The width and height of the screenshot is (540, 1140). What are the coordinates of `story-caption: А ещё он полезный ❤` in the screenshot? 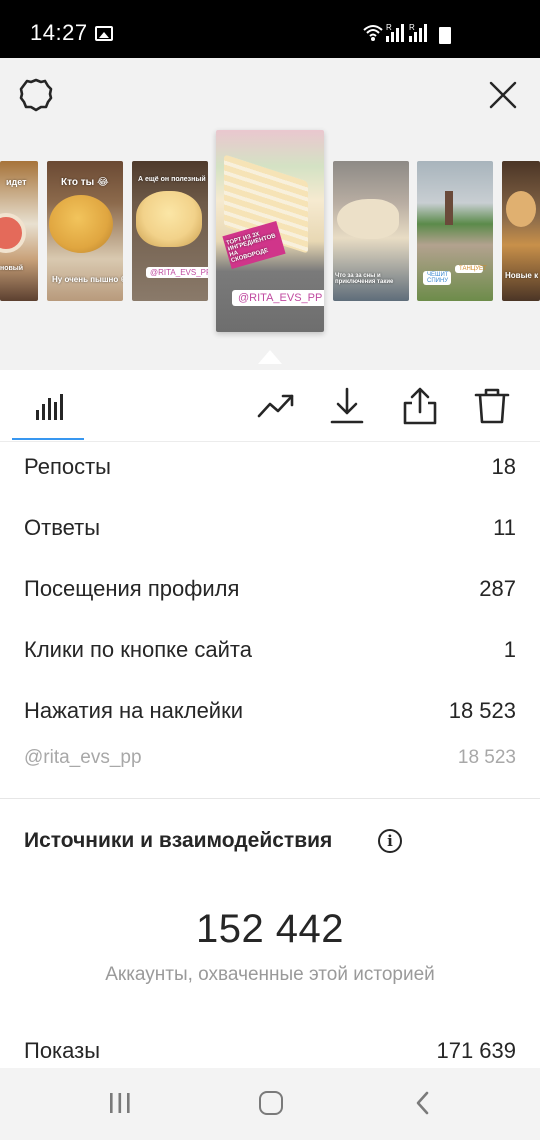 It's located at (173, 179).